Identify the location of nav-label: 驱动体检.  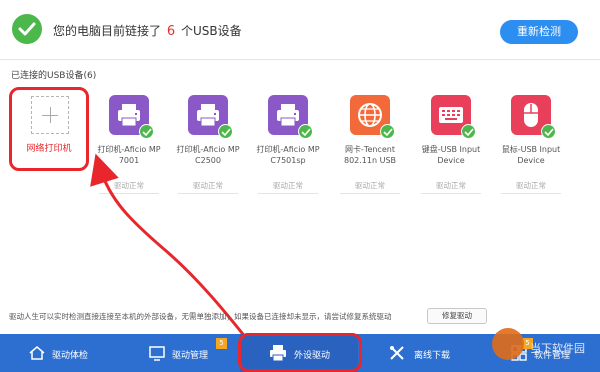
(70, 356).